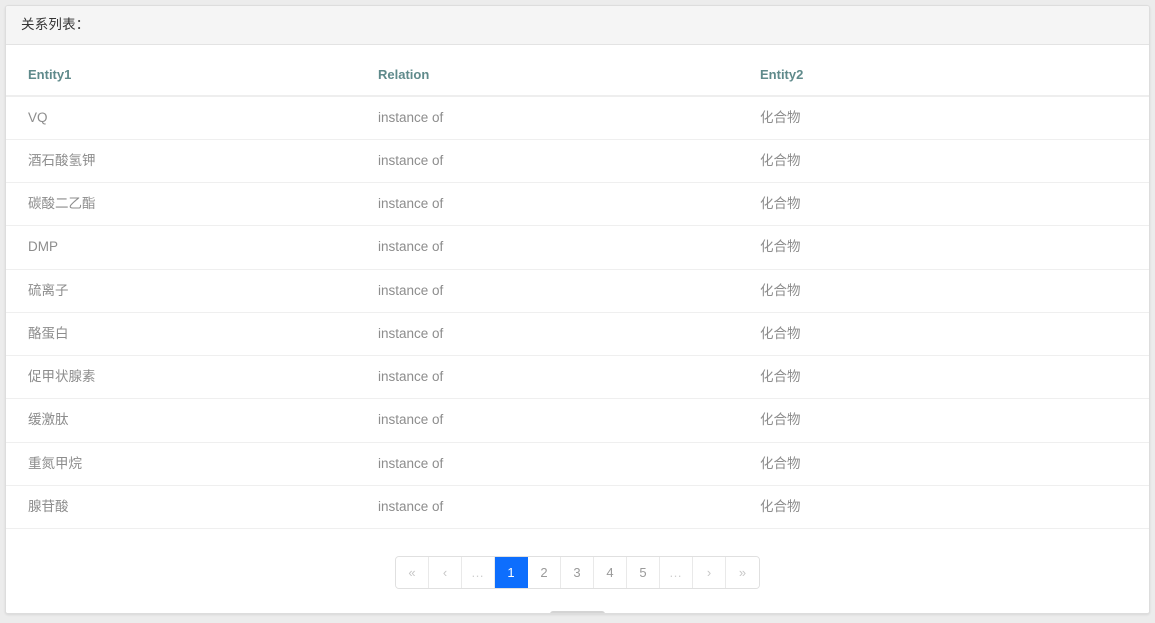 The image size is (1155, 623). What do you see at coordinates (55, 25) in the screenshot?
I see `panel-title: 关系列表：` at bounding box center [55, 25].